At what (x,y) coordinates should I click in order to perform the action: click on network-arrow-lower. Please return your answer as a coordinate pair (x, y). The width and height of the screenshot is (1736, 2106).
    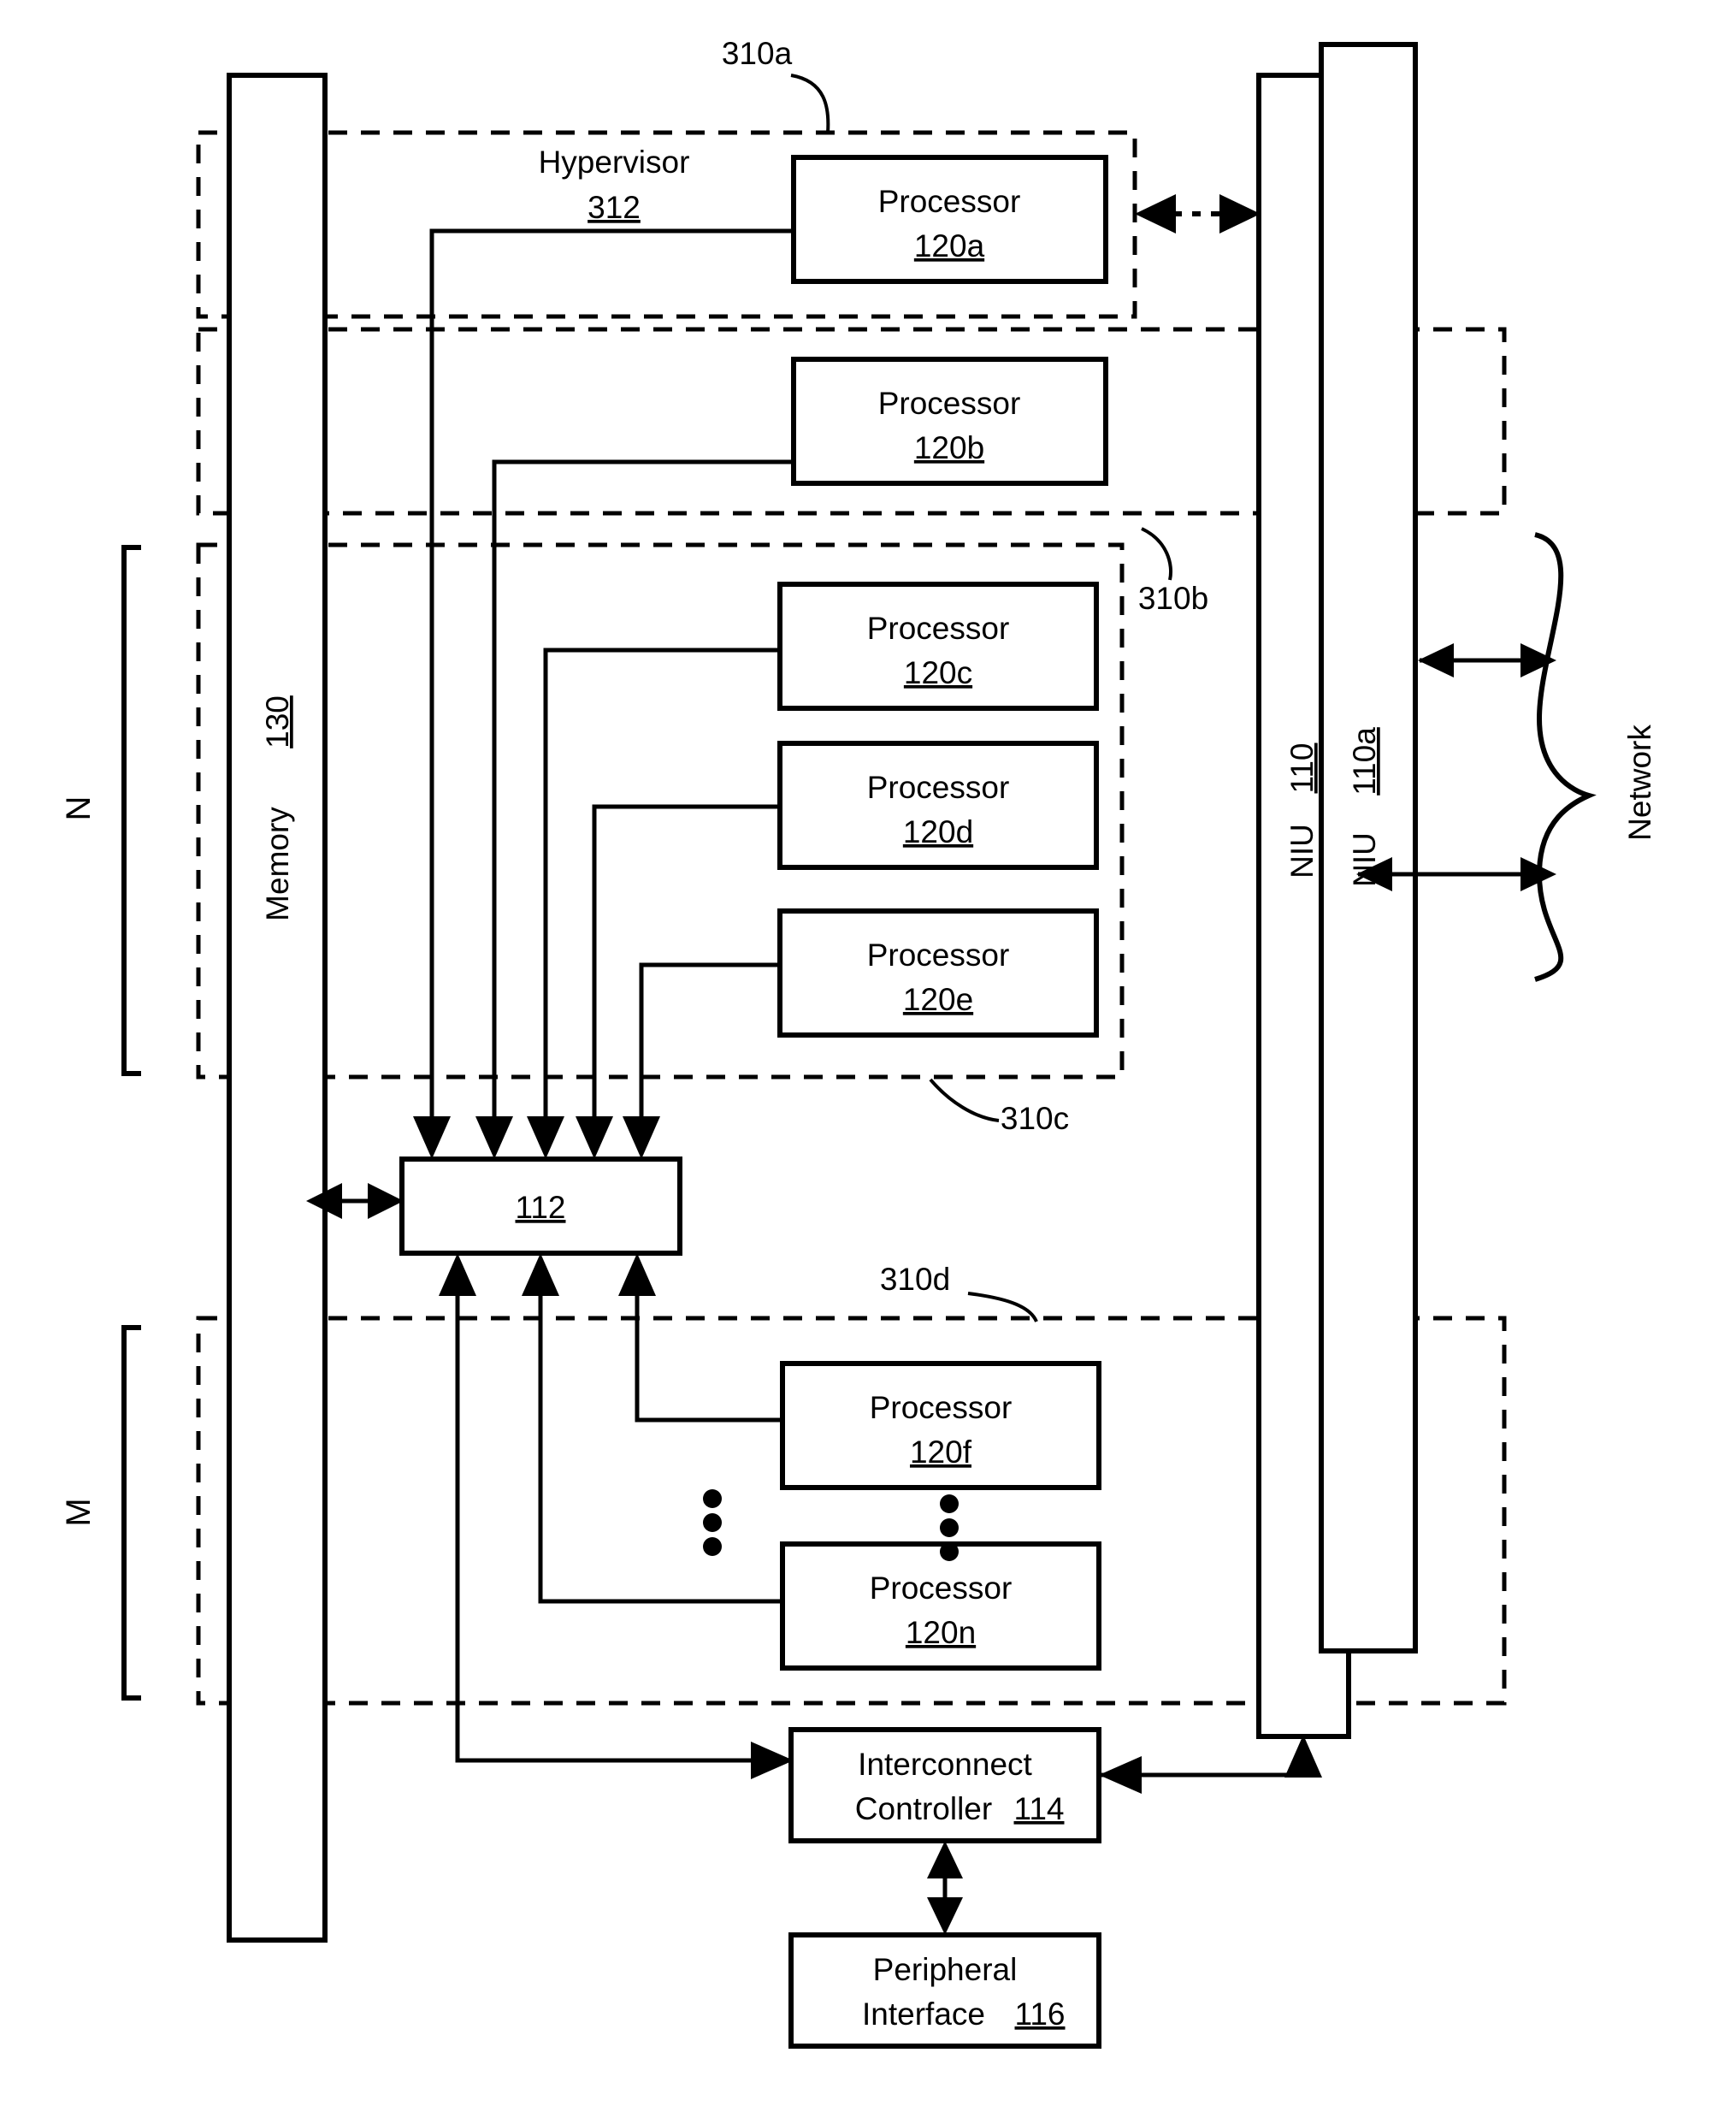
    Looking at the image, I should click on (1456, 874).